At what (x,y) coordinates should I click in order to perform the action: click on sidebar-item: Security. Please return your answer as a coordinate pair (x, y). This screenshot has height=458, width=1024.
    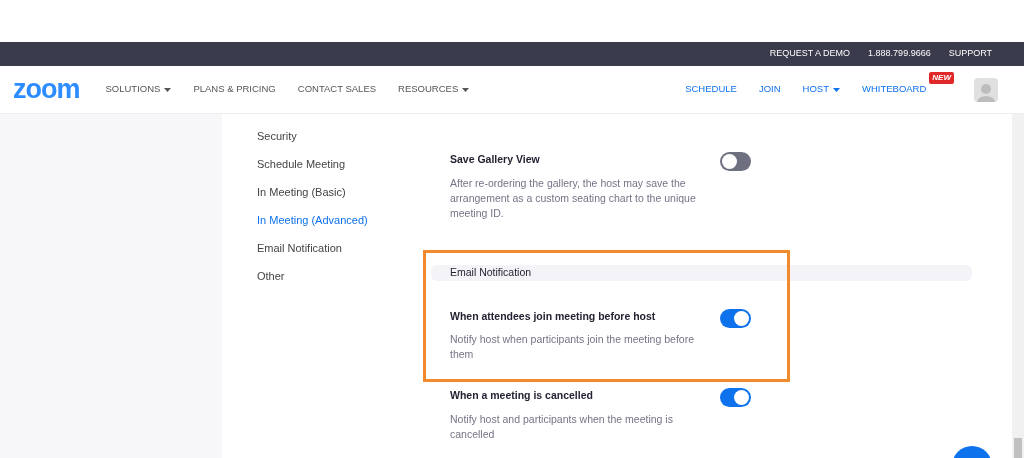
    Looking at the image, I should click on (277, 136).